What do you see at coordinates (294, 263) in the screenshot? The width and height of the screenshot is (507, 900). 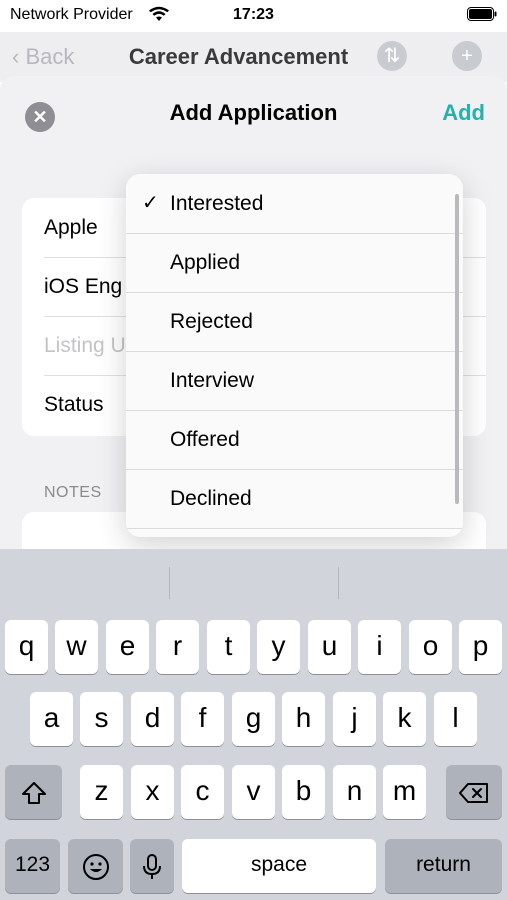 I see `menu-item-applied: Applied` at bounding box center [294, 263].